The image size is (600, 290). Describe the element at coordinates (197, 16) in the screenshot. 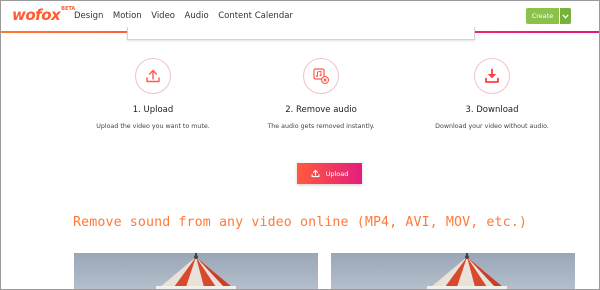

I see `nav-audio: Audio` at that location.